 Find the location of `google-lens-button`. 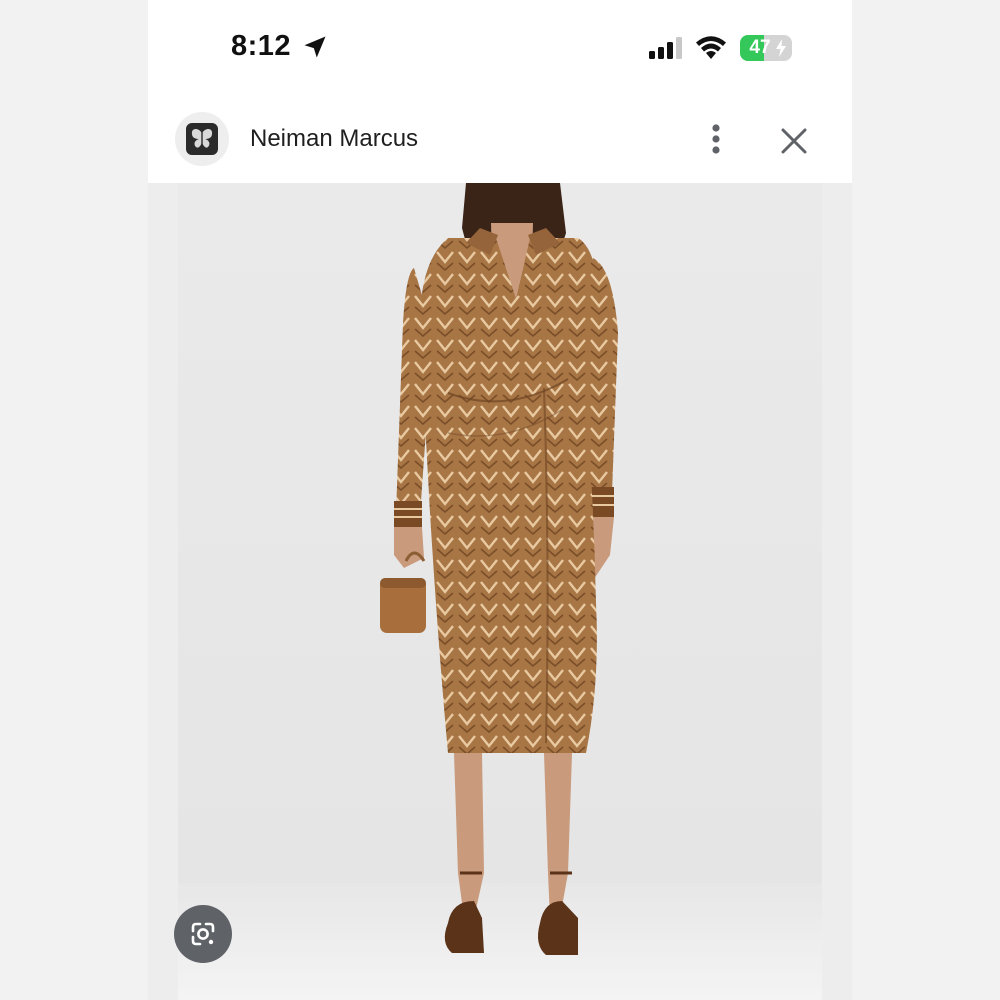

google-lens-button is located at coordinates (203, 934).